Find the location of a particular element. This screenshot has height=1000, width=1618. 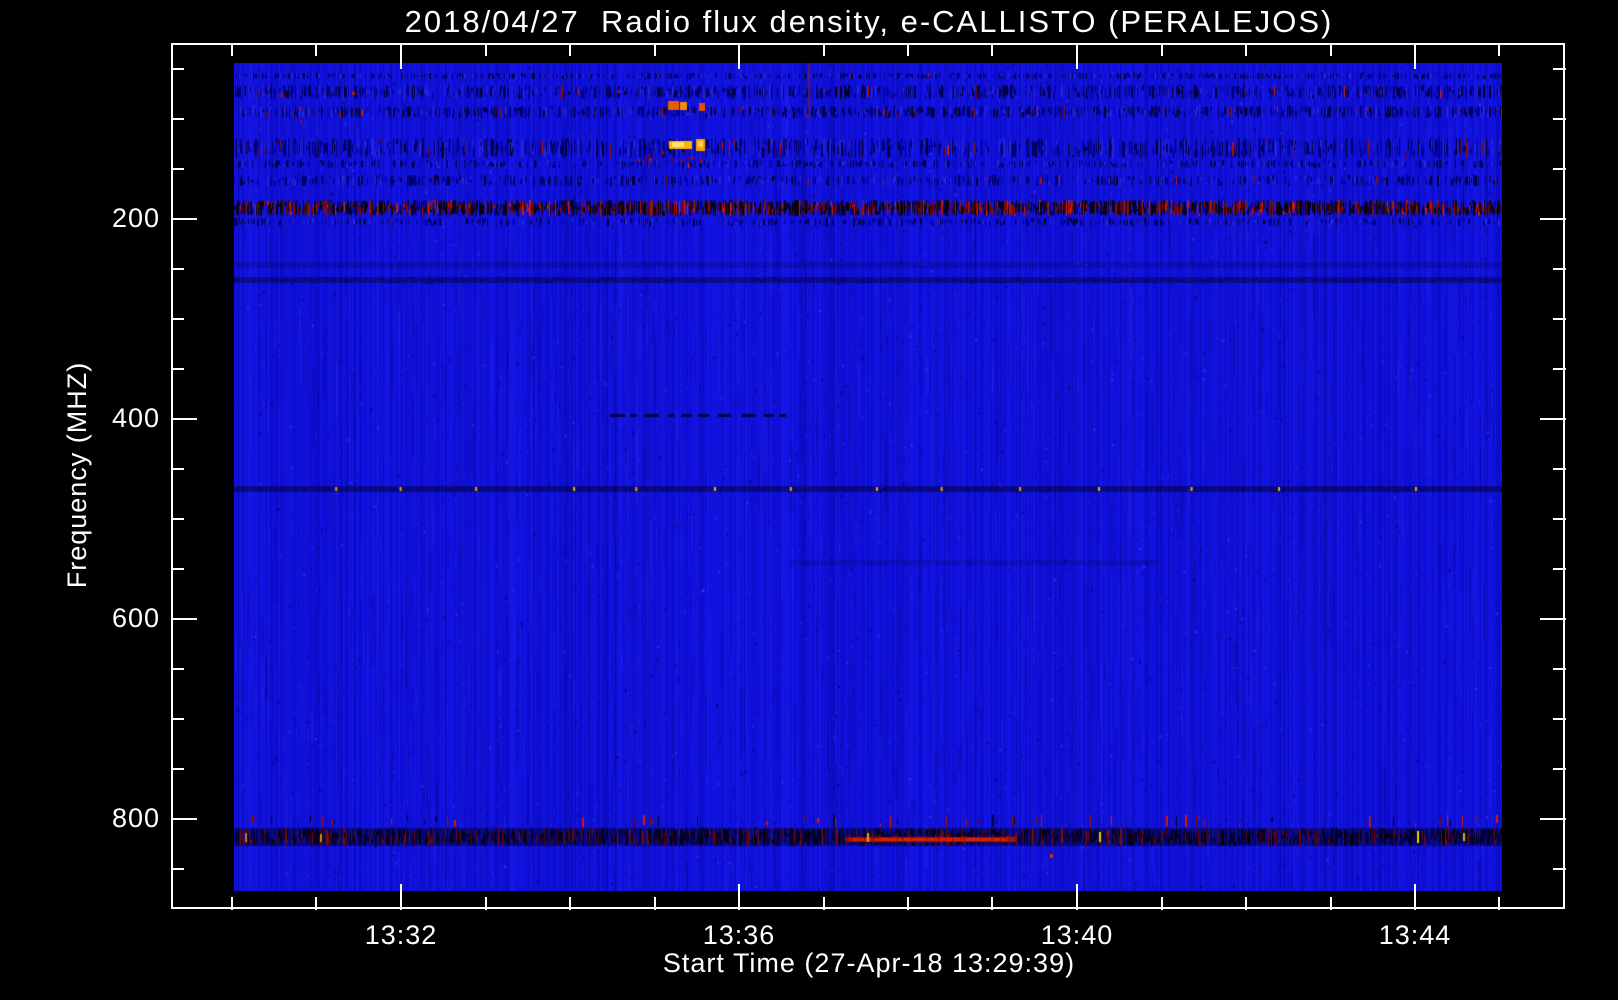

x-tick-label: 13:40 is located at coordinates (1077, 935).